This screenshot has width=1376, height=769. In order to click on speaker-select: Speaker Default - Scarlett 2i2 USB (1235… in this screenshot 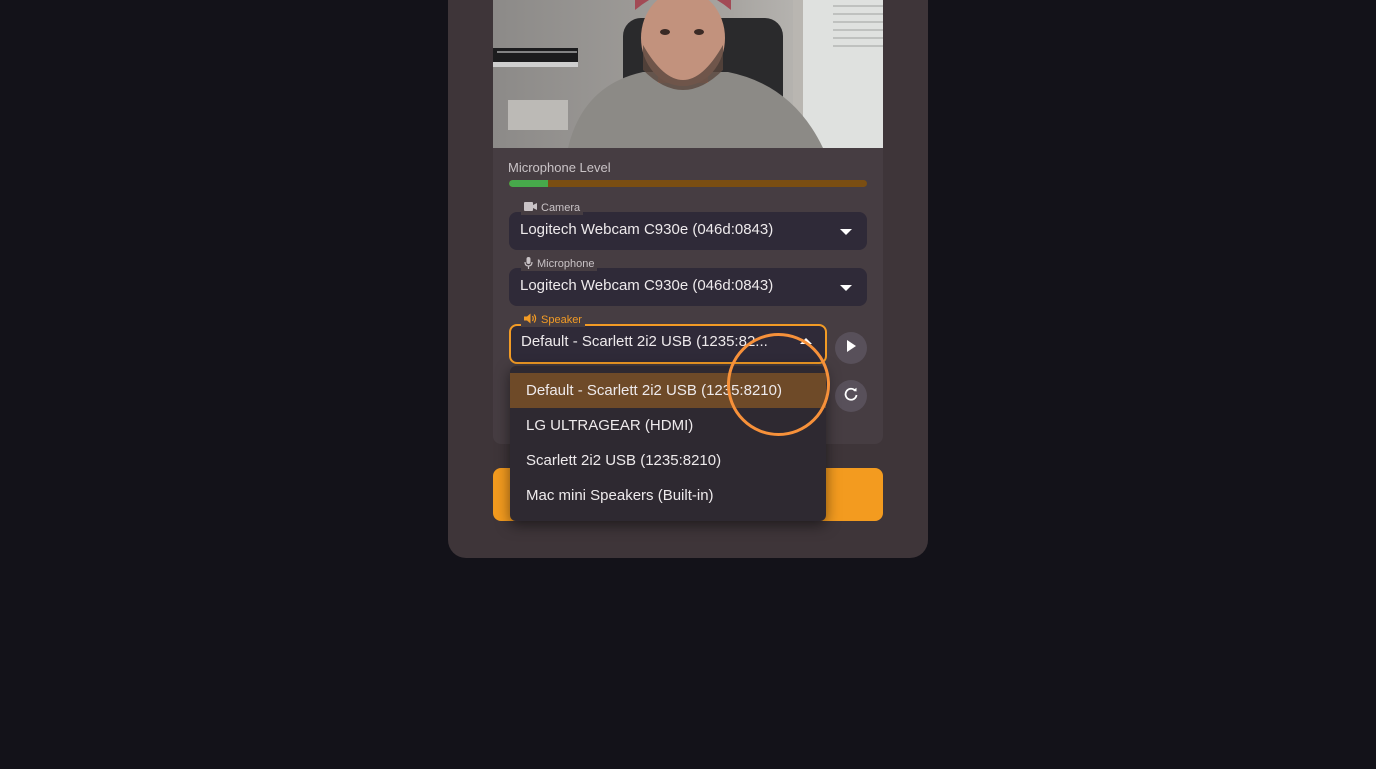, I will do `click(668, 338)`.